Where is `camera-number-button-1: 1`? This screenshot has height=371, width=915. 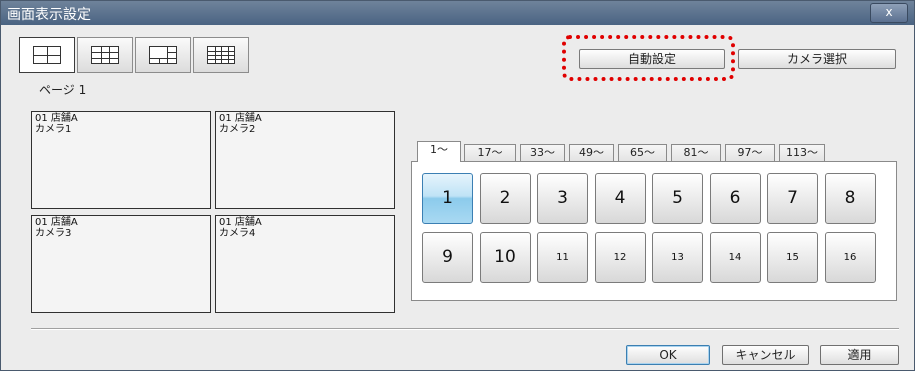 camera-number-button-1: 1 is located at coordinates (447, 198).